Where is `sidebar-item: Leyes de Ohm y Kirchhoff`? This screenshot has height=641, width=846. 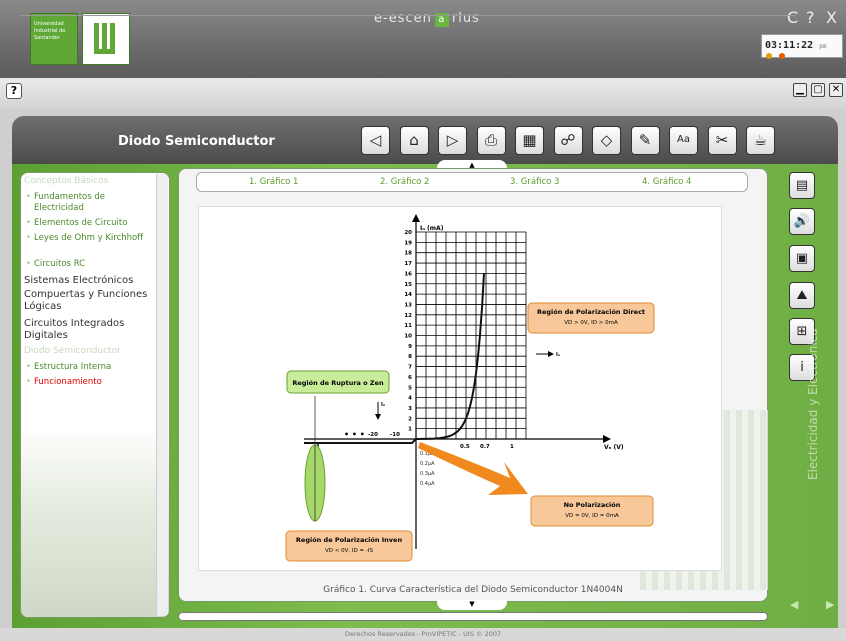
sidebar-item: Leyes de Ohm y Kirchhoff is located at coordinates (90, 238).